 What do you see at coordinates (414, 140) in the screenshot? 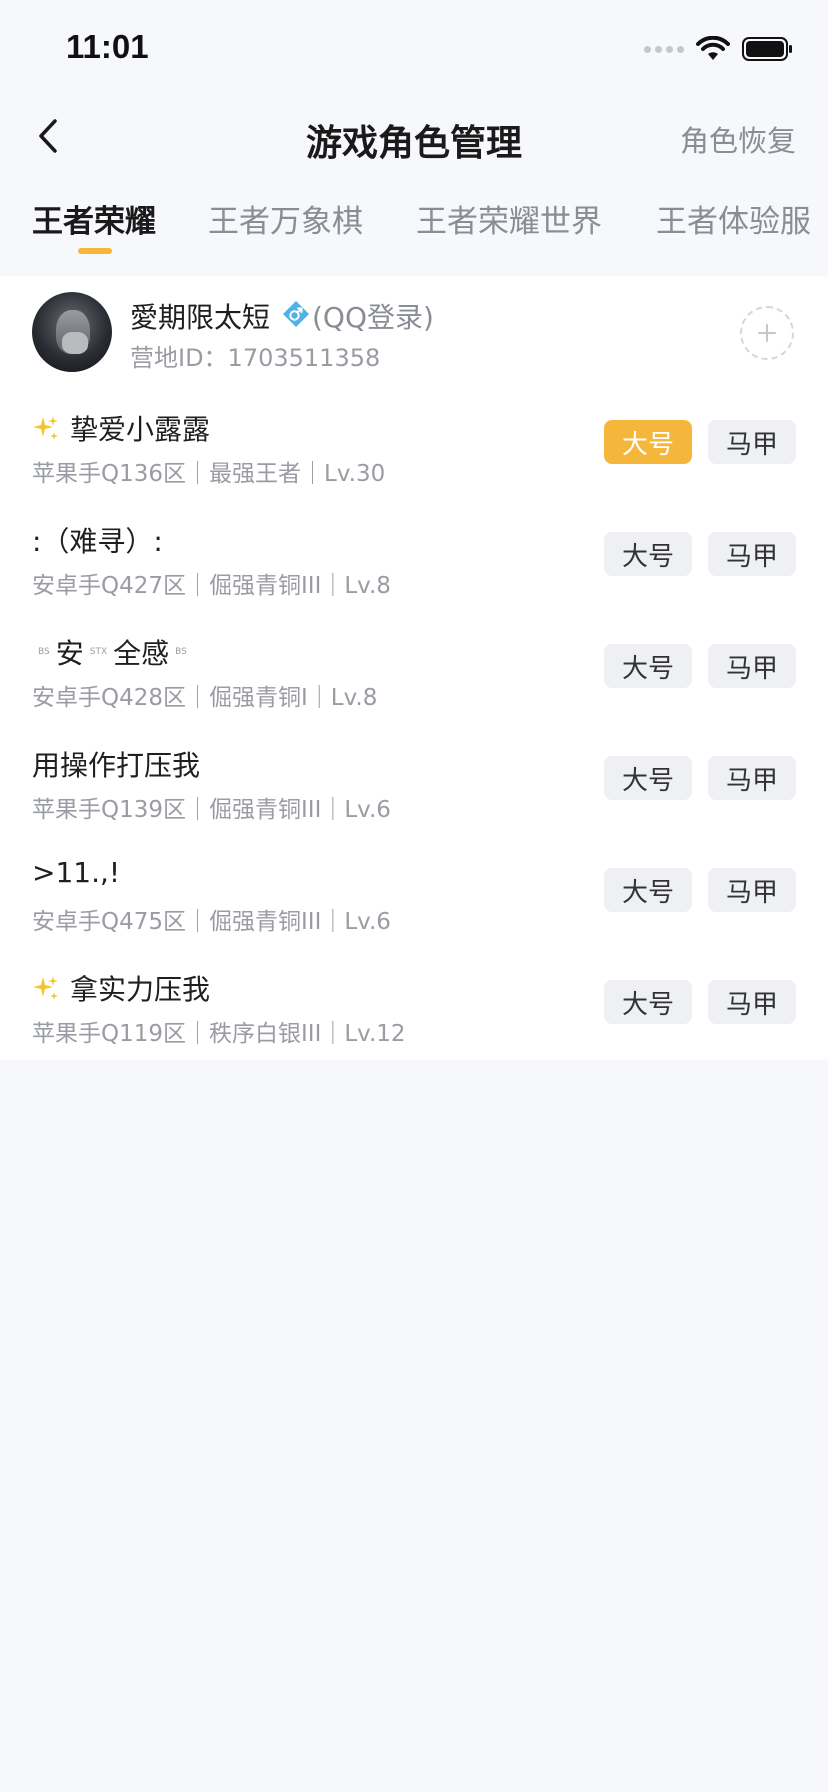
I see `nav-bar: 游戏角色管理 角色恢复` at bounding box center [414, 140].